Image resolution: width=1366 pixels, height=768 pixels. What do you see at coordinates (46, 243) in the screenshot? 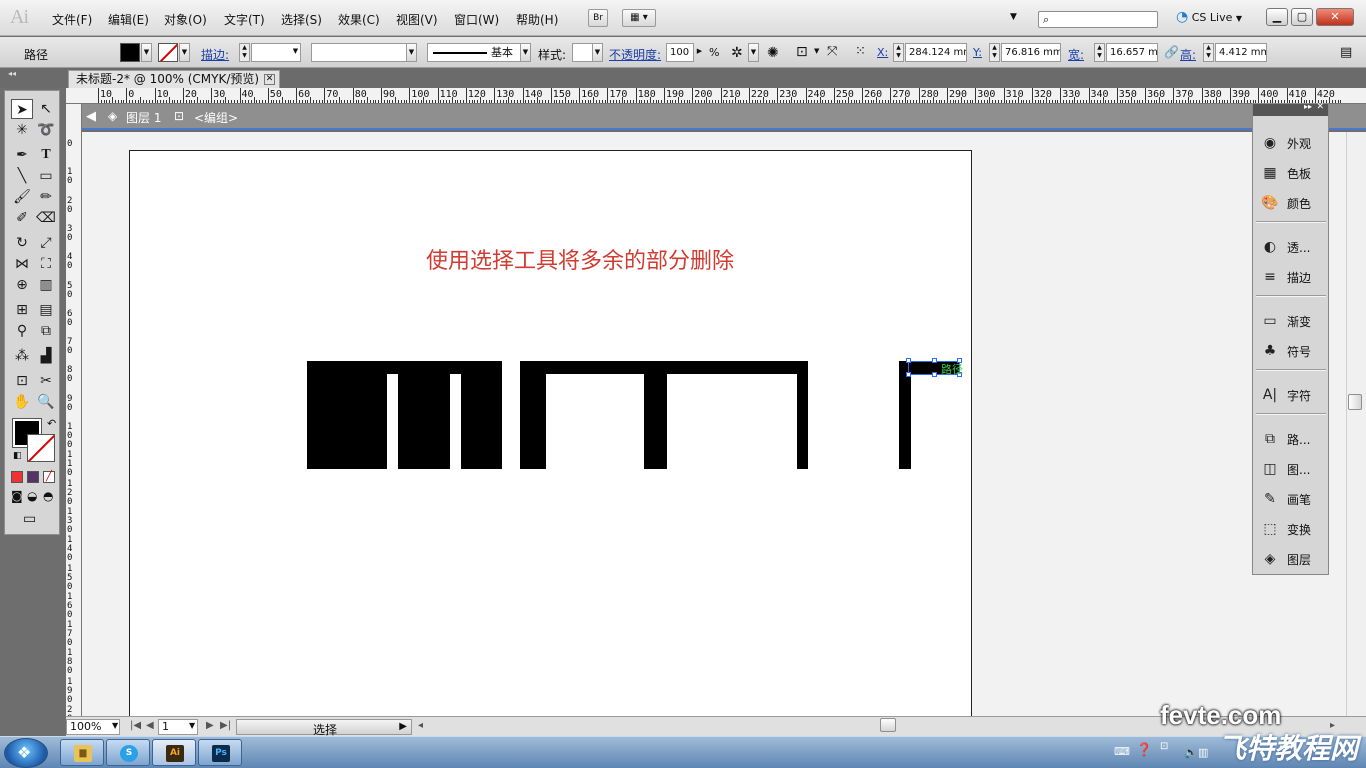
I see `scale-tool-icon: ⤢` at bounding box center [46, 243].